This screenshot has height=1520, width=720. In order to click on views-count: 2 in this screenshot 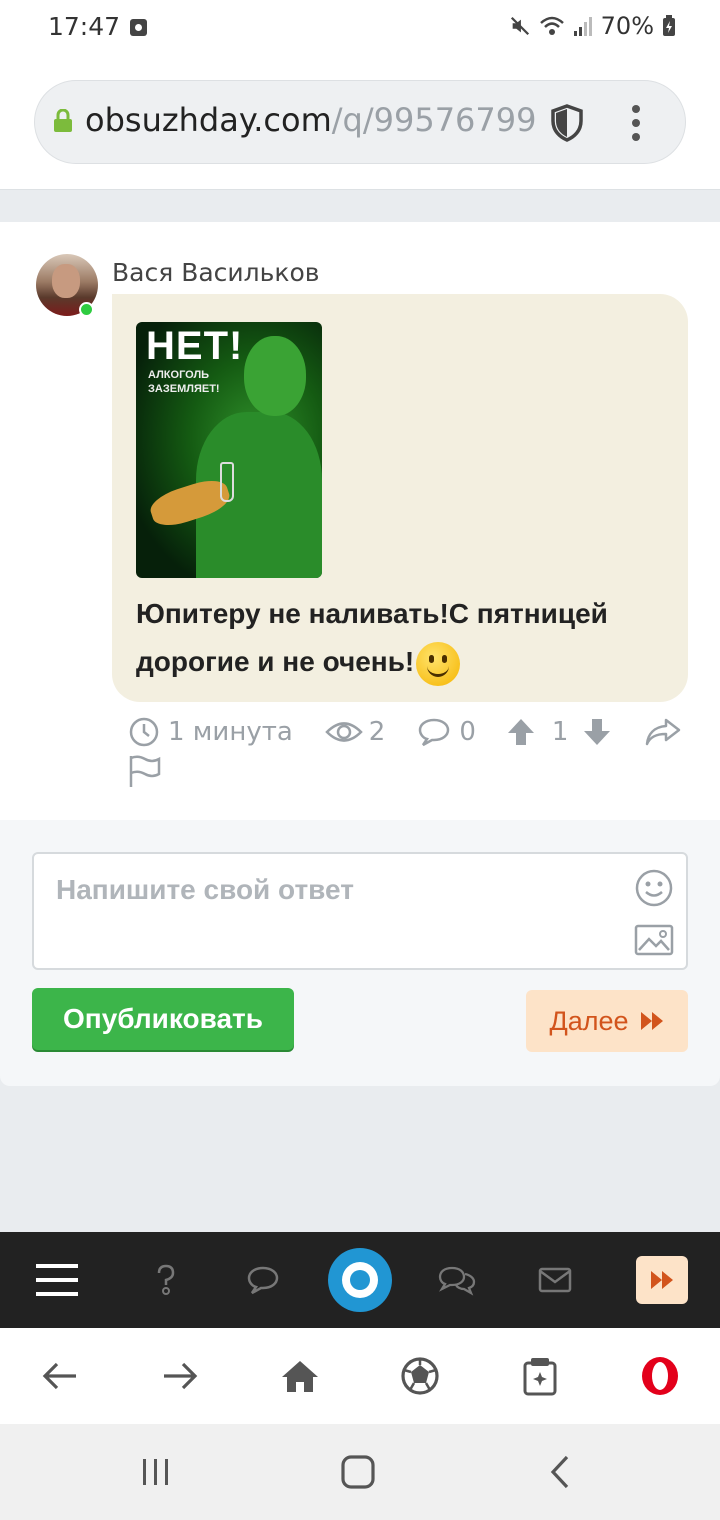, I will do `click(377, 732)`.